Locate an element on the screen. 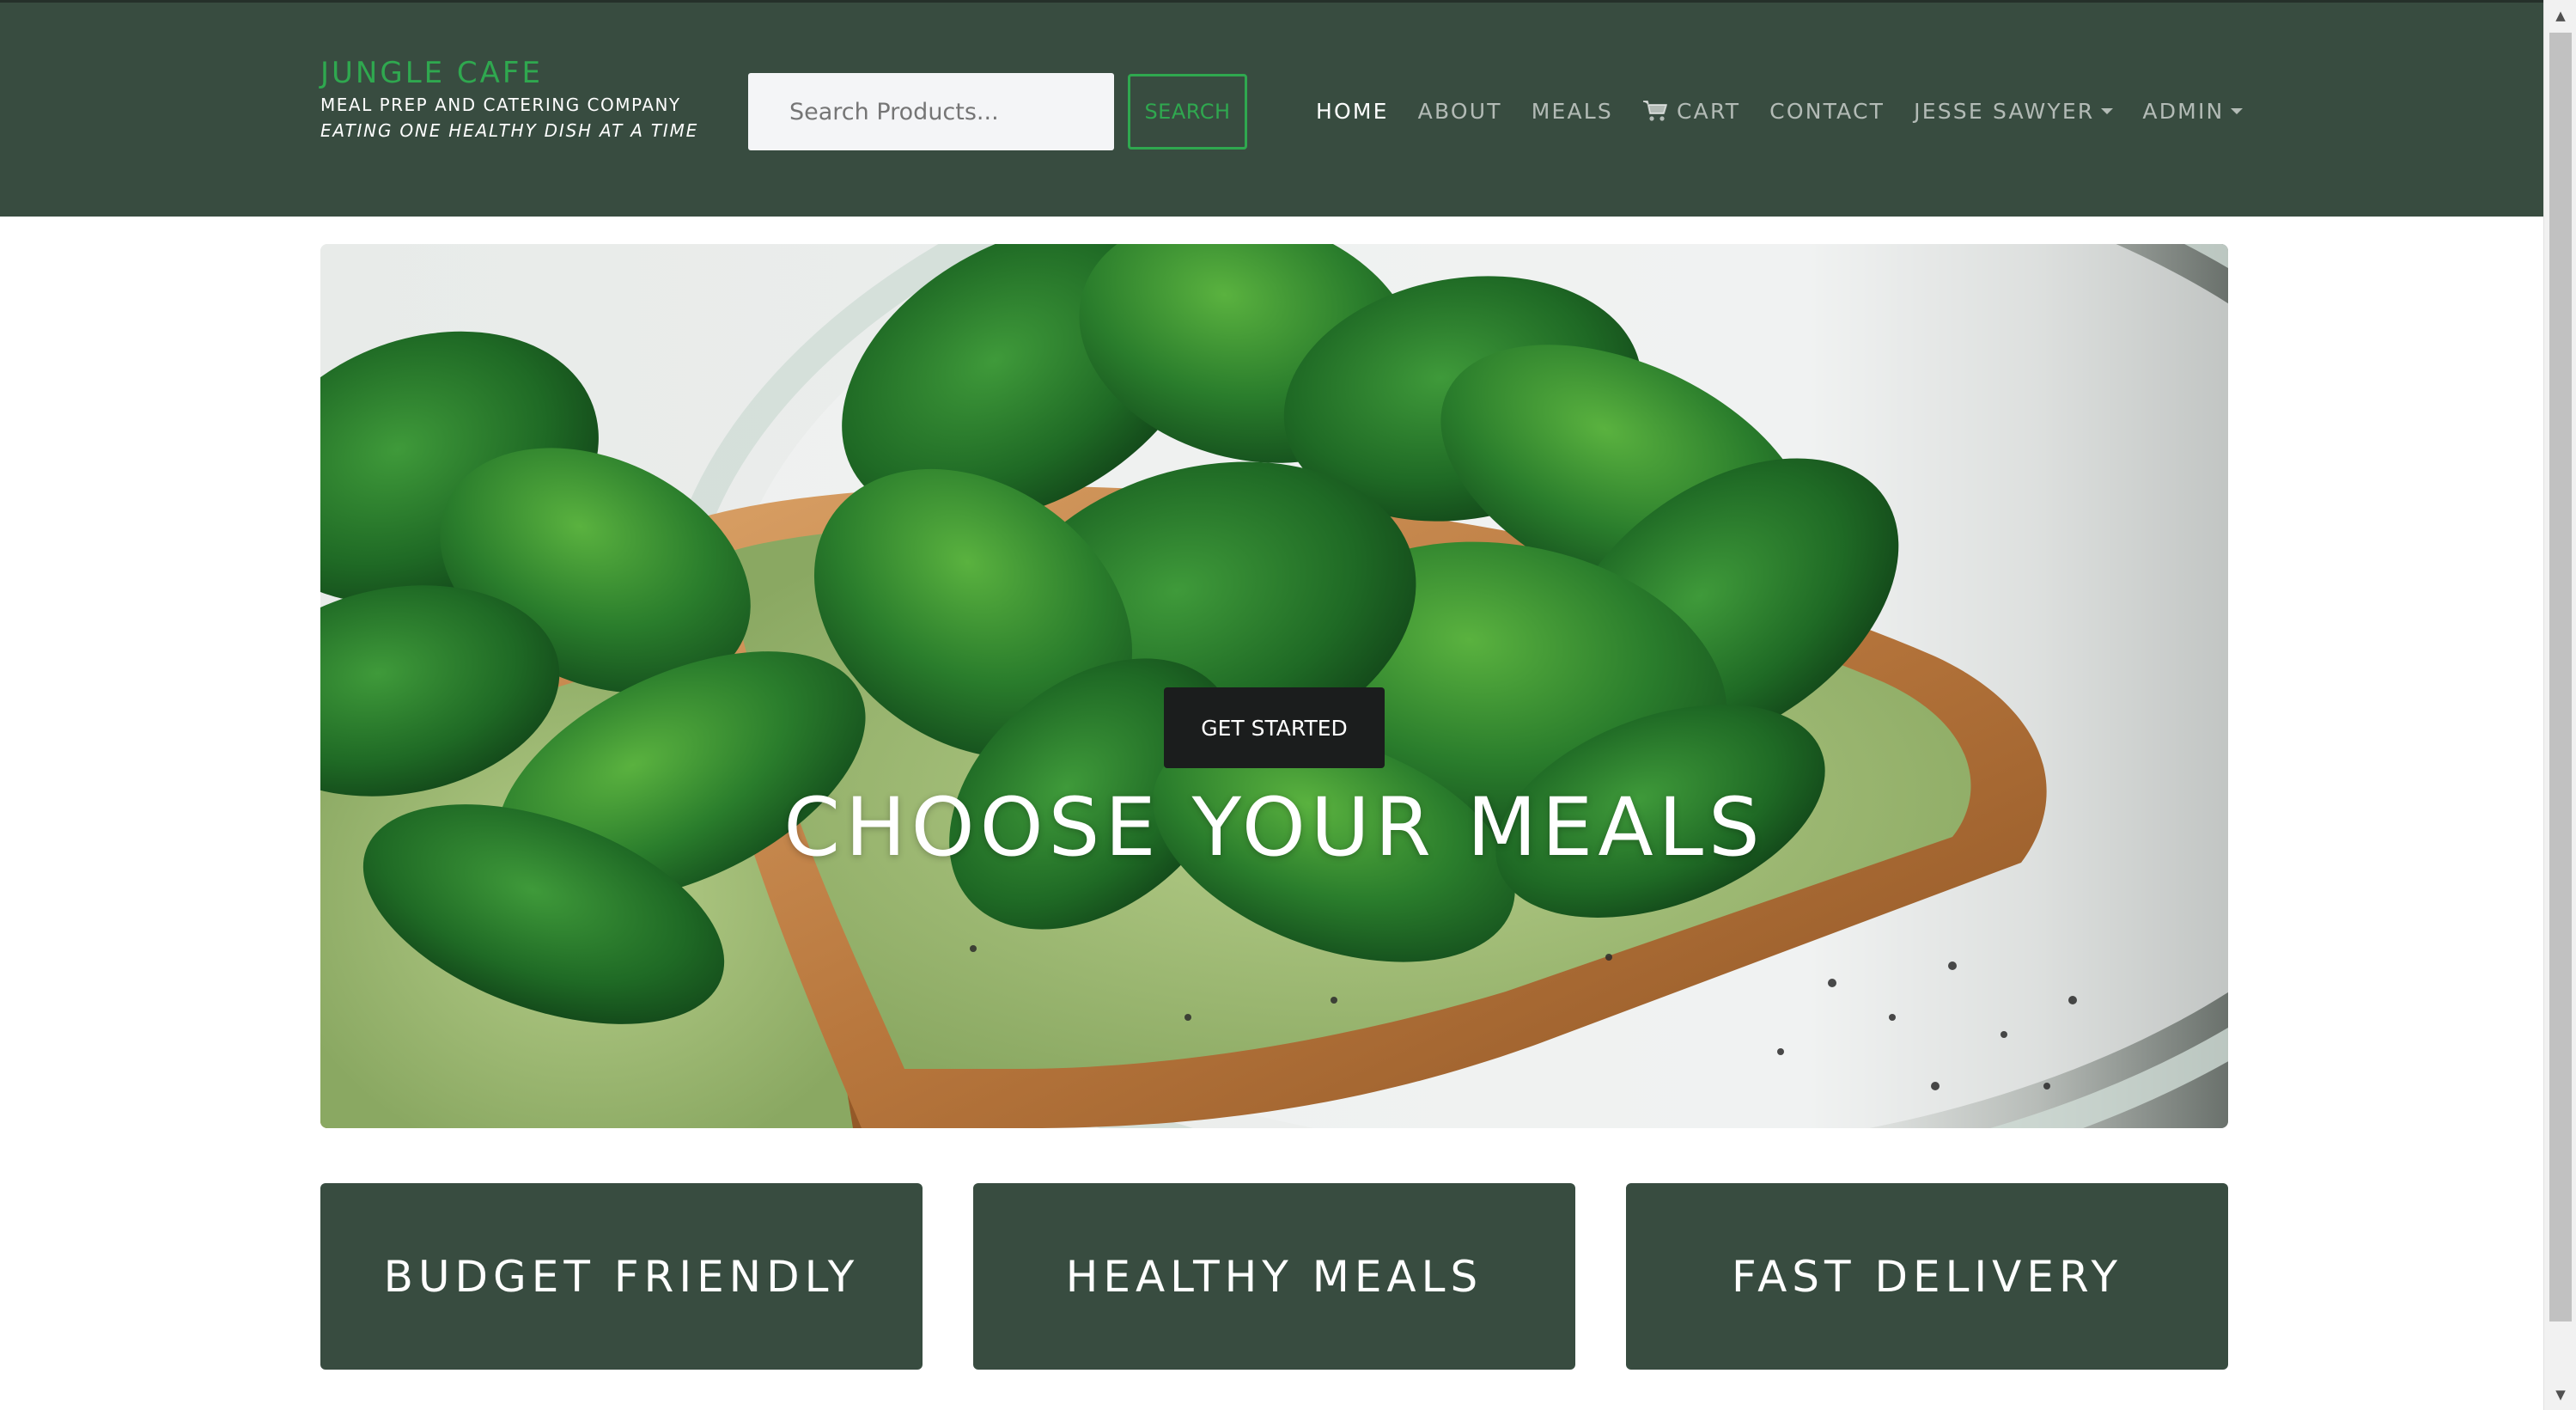 This screenshot has height=1410, width=2576. feature-card-budget: BUDGET FRIENDLY is located at coordinates (621, 1276).